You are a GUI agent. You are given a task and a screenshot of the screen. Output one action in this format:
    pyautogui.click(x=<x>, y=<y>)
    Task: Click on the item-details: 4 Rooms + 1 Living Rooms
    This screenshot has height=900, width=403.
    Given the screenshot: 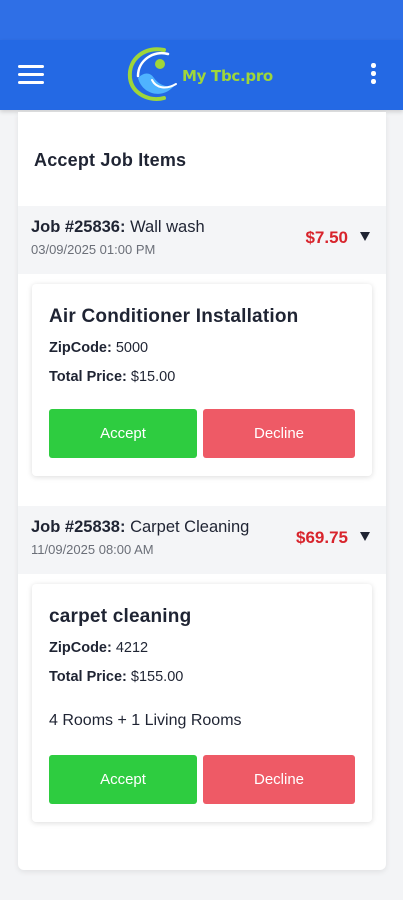 What is the action you would take?
    pyautogui.click(x=145, y=720)
    